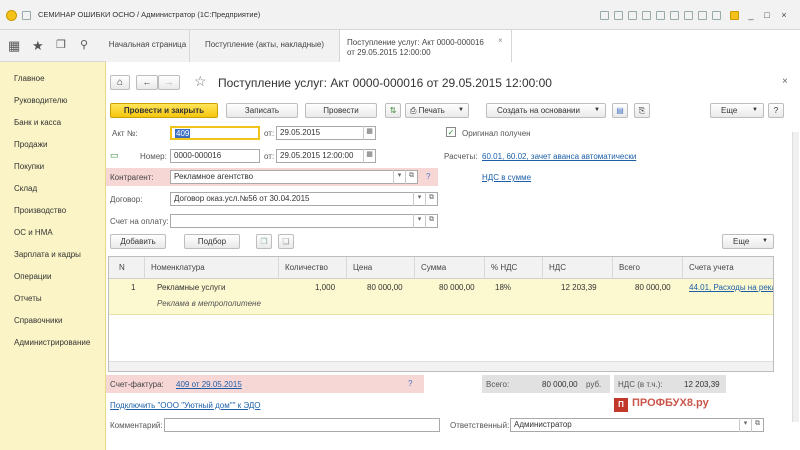 This screenshot has height=450, width=800. I want to click on add-row-button: Добавить, so click(138, 241).